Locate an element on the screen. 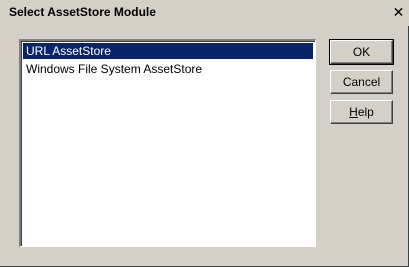 The height and width of the screenshot is (267, 409). help-mnemonic: H is located at coordinates (353, 112).